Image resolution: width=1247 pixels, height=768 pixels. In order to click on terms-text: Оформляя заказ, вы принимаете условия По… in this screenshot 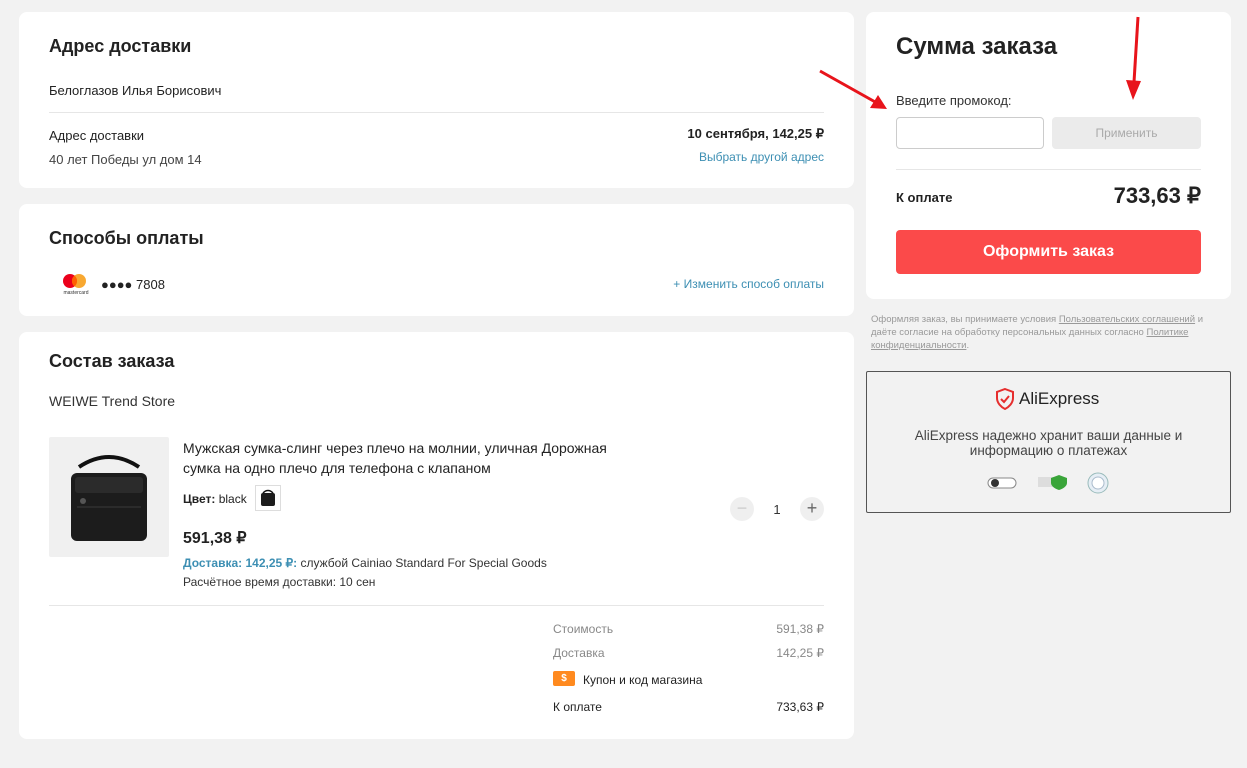, I will do `click(1046, 332)`.